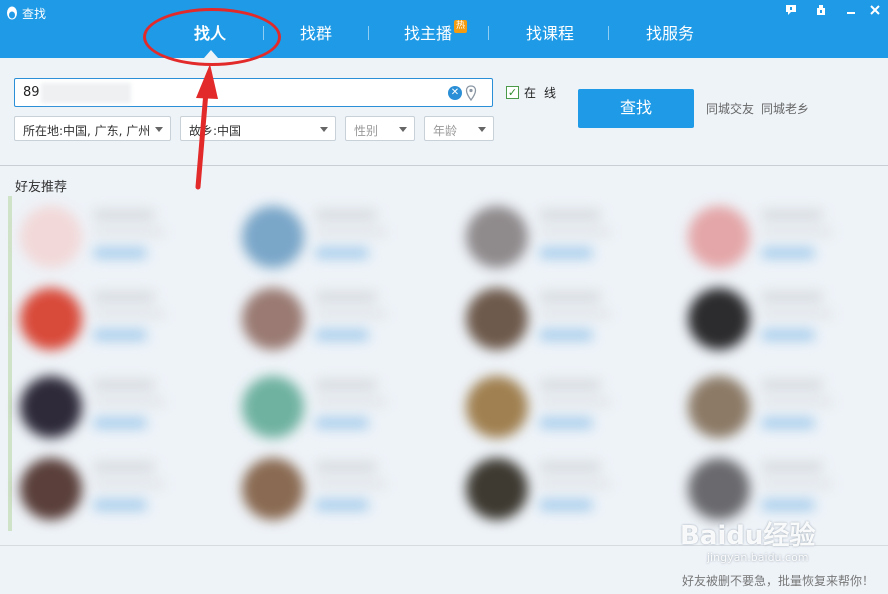 Image resolution: width=888 pixels, height=594 pixels. Describe the element at coordinates (636, 108) in the screenshot. I see `find-button: 查找` at that location.